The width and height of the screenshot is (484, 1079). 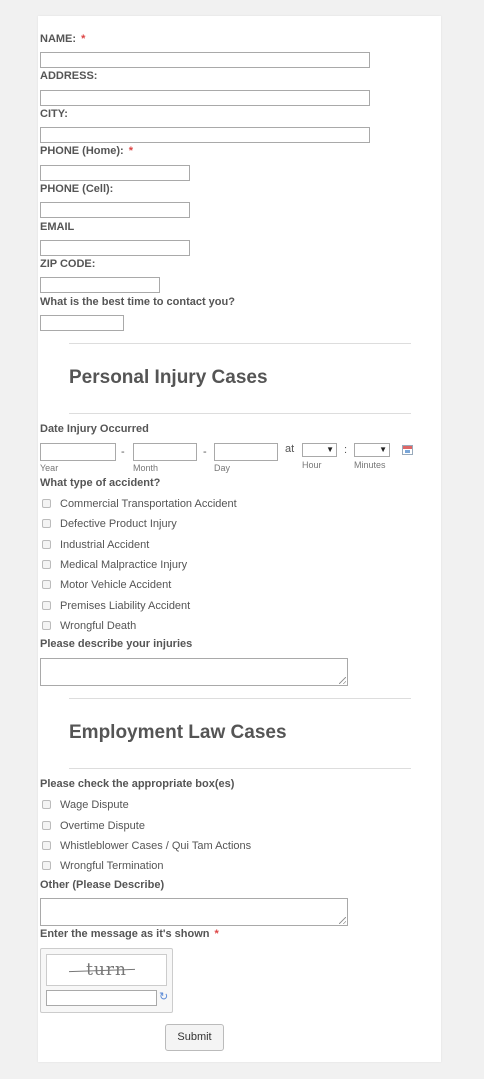 I want to click on checkbox-label: Wrongful Termination, so click(x=112, y=865).